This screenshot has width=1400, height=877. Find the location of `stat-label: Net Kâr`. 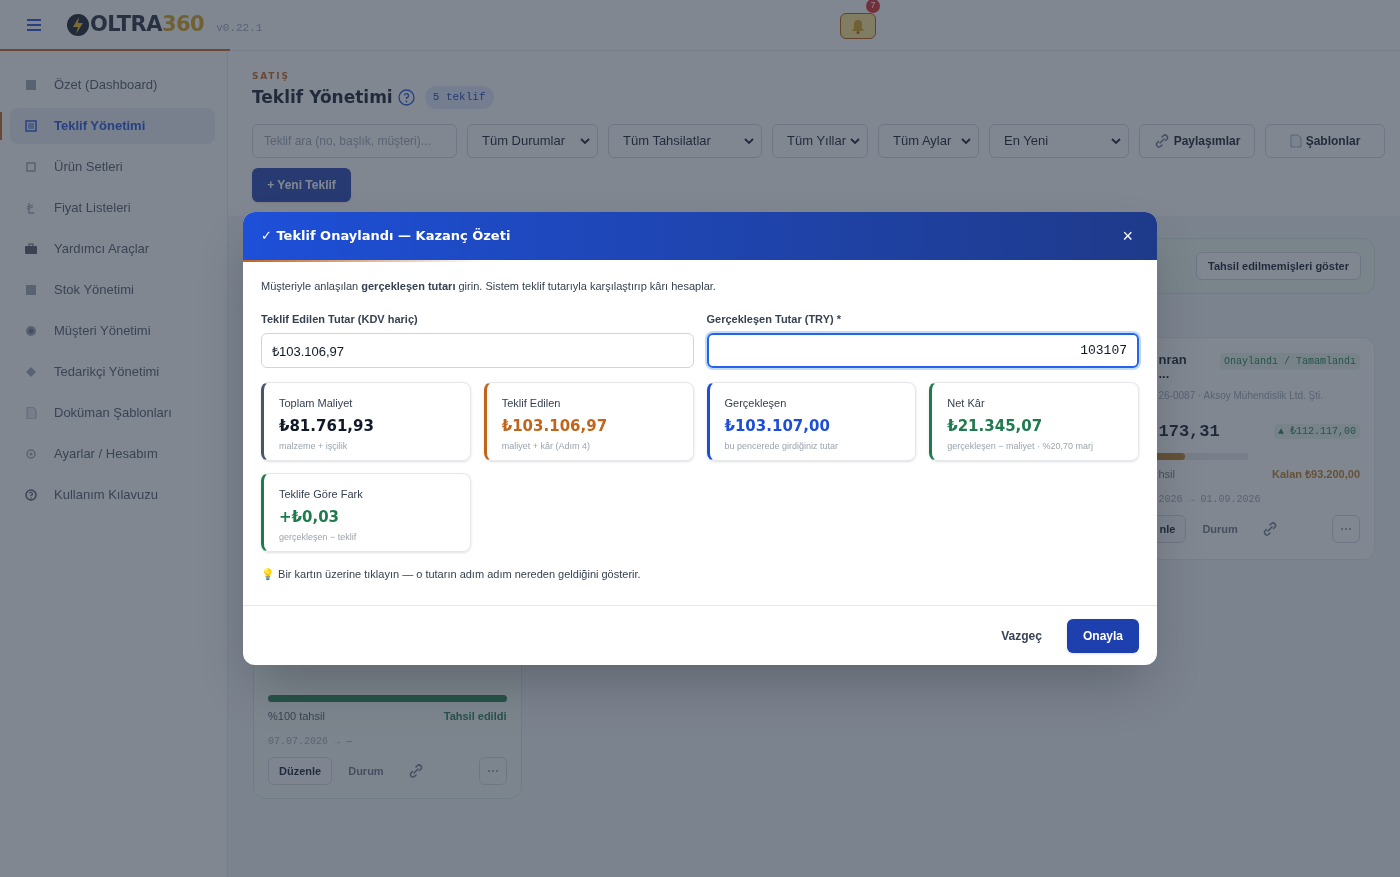

stat-label: Net Kâr is located at coordinates (966, 403).